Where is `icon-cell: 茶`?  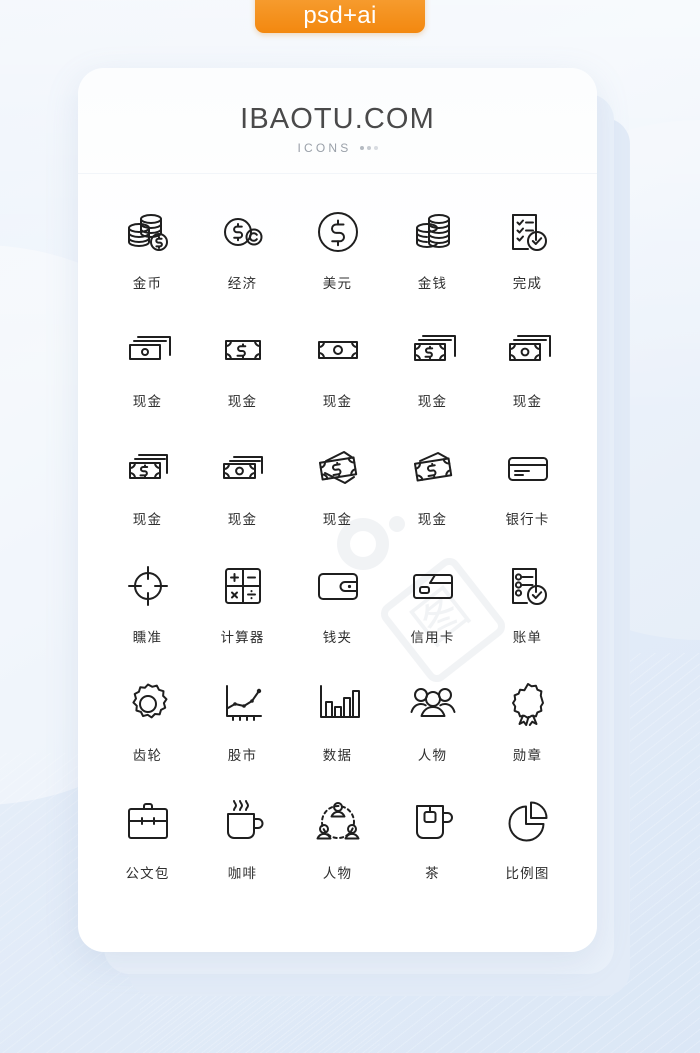
icon-cell: 茶 is located at coordinates (432, 841).